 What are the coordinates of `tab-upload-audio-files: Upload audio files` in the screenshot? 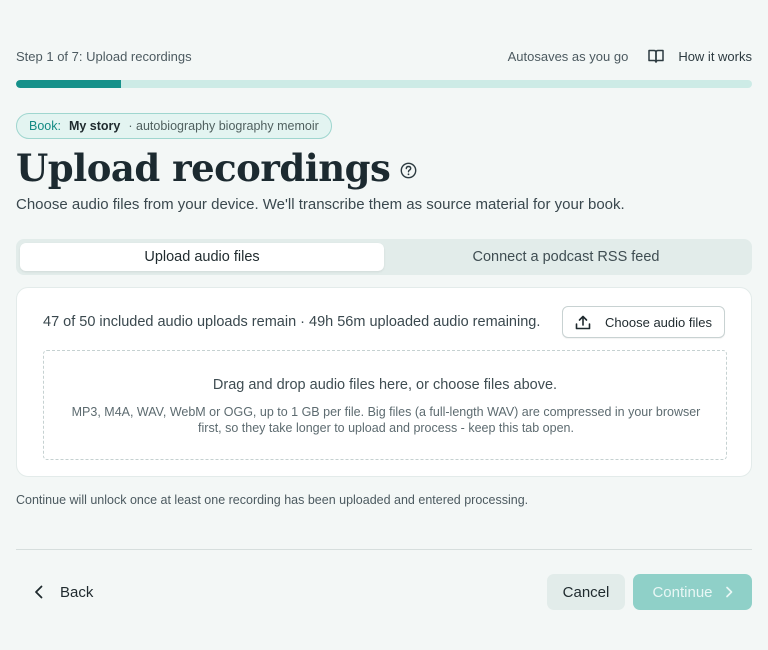 It's located at (202, 257).